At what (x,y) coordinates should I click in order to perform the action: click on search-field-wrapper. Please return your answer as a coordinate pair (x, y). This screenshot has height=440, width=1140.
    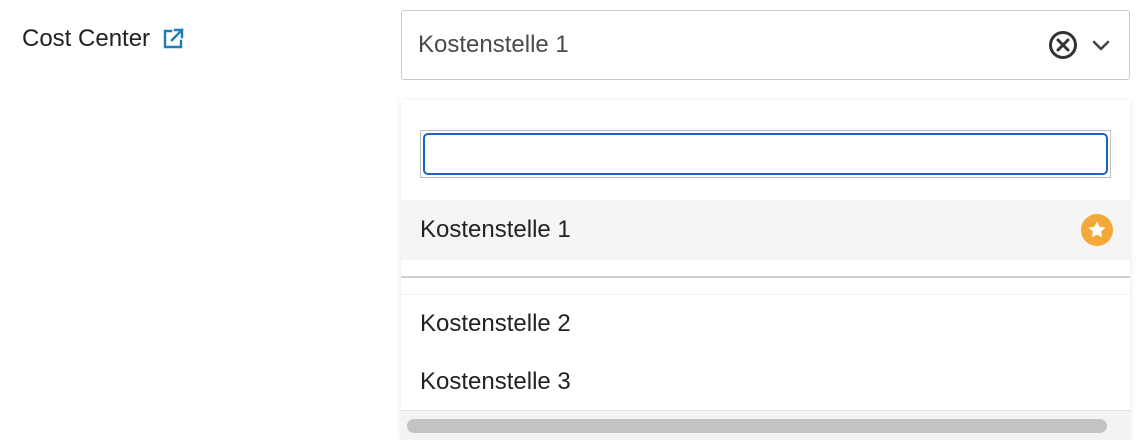
    Looking at the image, I should click on (765, 154).